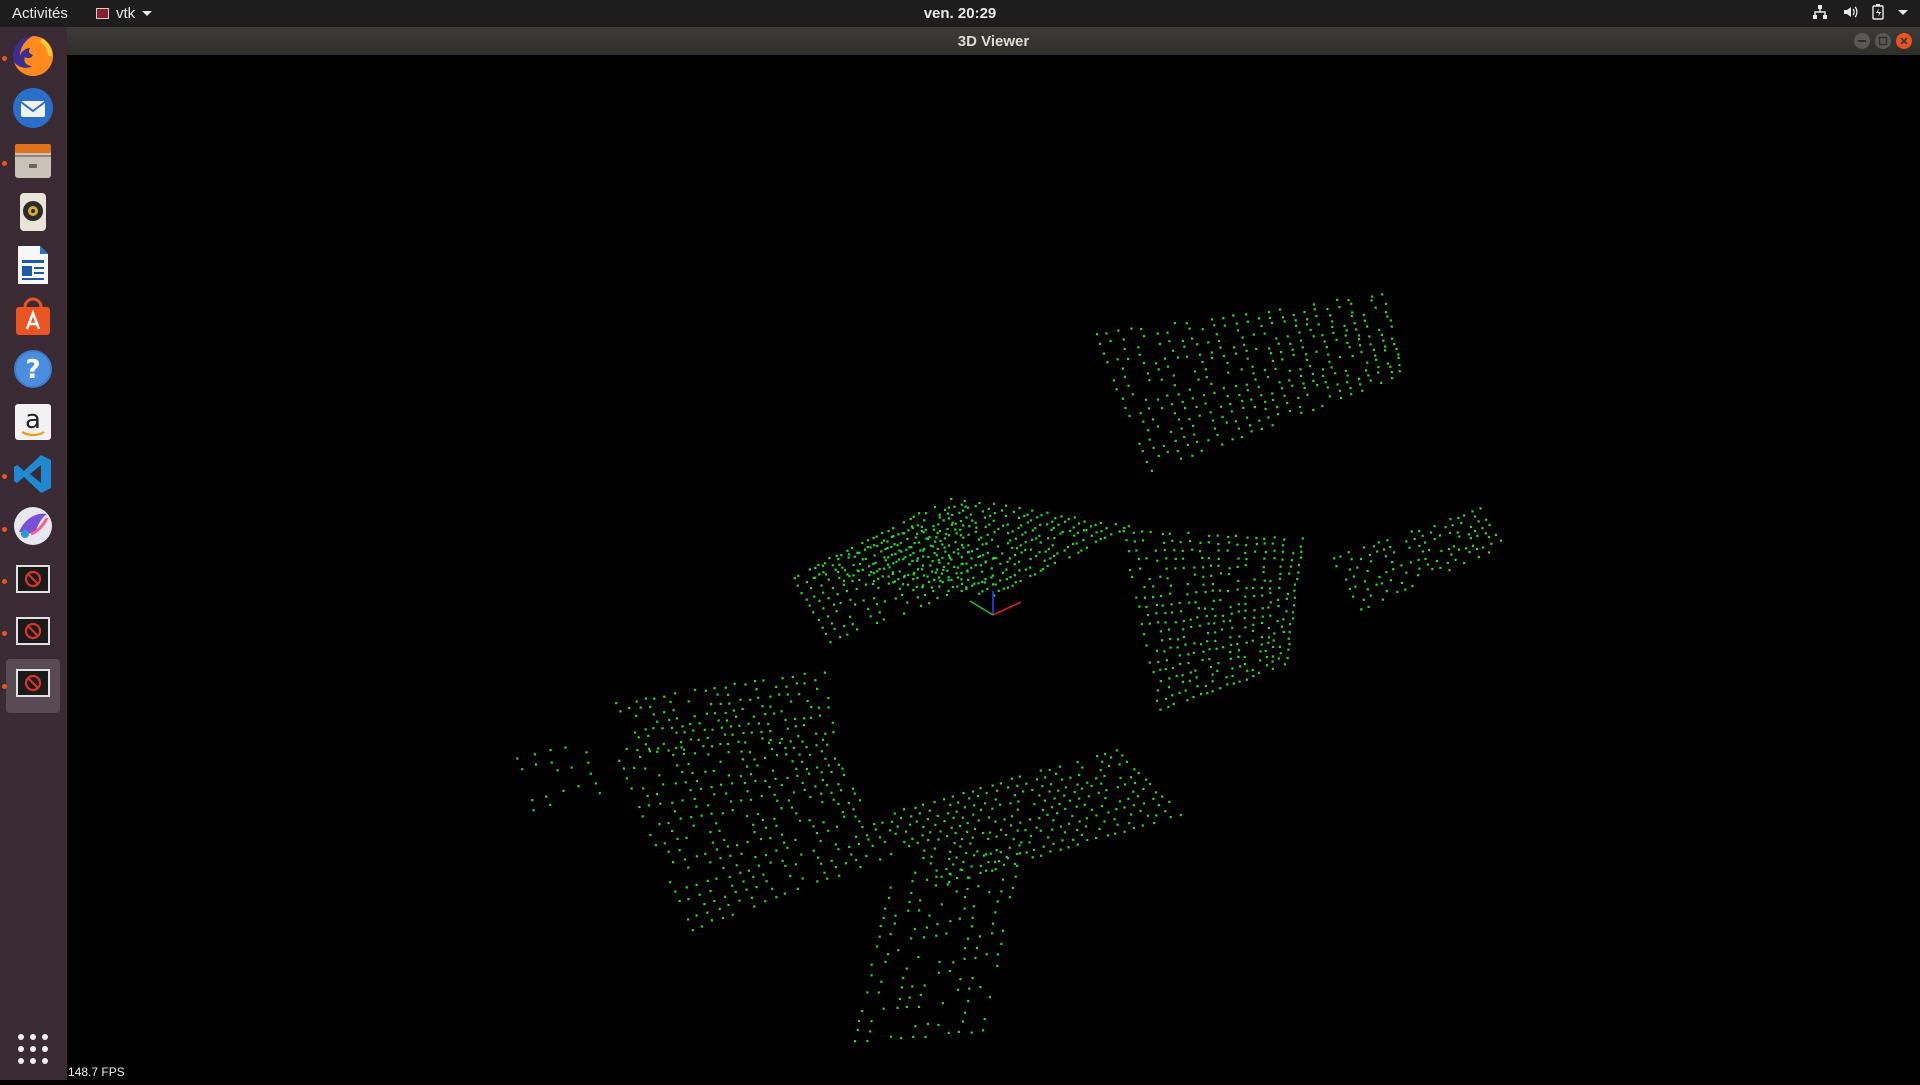  I want to click on system-tray, so click(1860, 12).